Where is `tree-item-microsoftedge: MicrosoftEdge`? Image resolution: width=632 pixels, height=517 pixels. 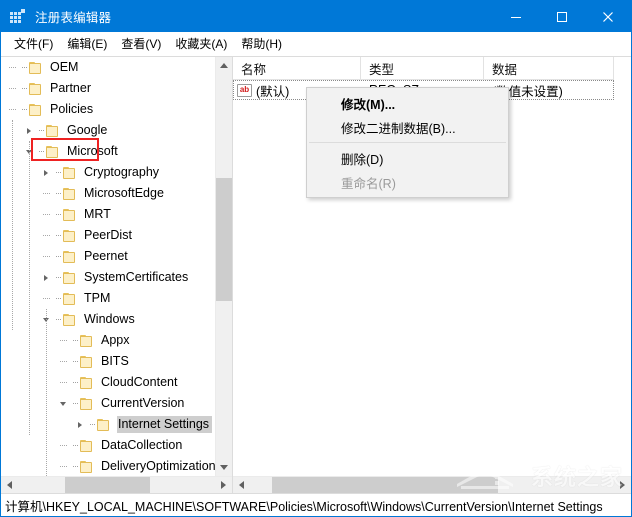 tree-item-microsoftedge: MicrosoftEdge is located at coordinates (108, 193).